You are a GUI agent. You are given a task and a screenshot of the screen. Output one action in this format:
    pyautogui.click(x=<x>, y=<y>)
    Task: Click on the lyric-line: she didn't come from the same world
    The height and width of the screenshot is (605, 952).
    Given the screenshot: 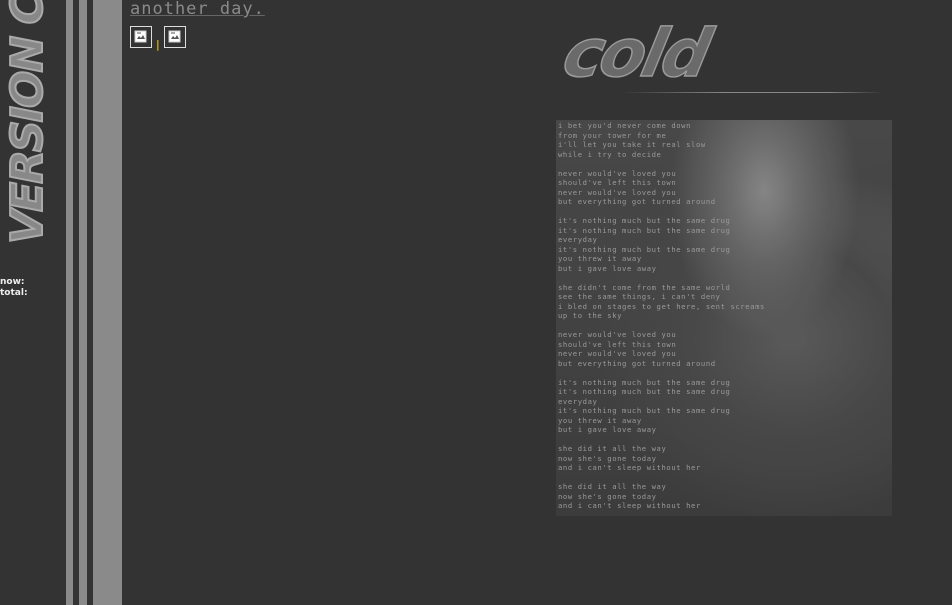 What is the action you would take?
    pyautogui.click(x=644, y=287)
    